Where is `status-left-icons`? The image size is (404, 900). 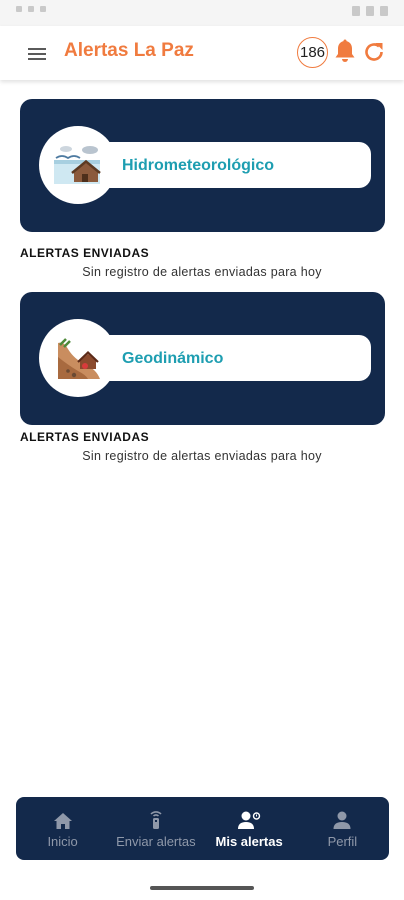
status-left-icons is located at coordinates (31, 9).